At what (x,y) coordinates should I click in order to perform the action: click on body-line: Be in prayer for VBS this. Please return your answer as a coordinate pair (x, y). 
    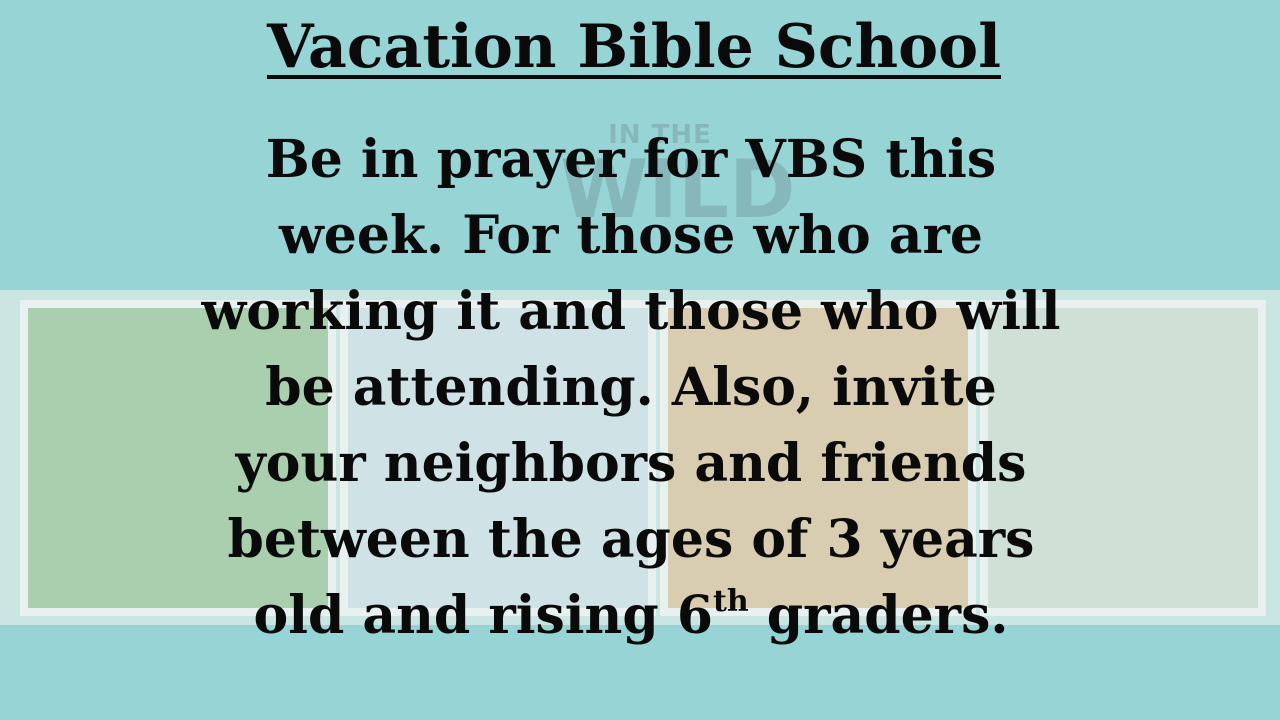
    Looking at the image, I should click on (631, 159).